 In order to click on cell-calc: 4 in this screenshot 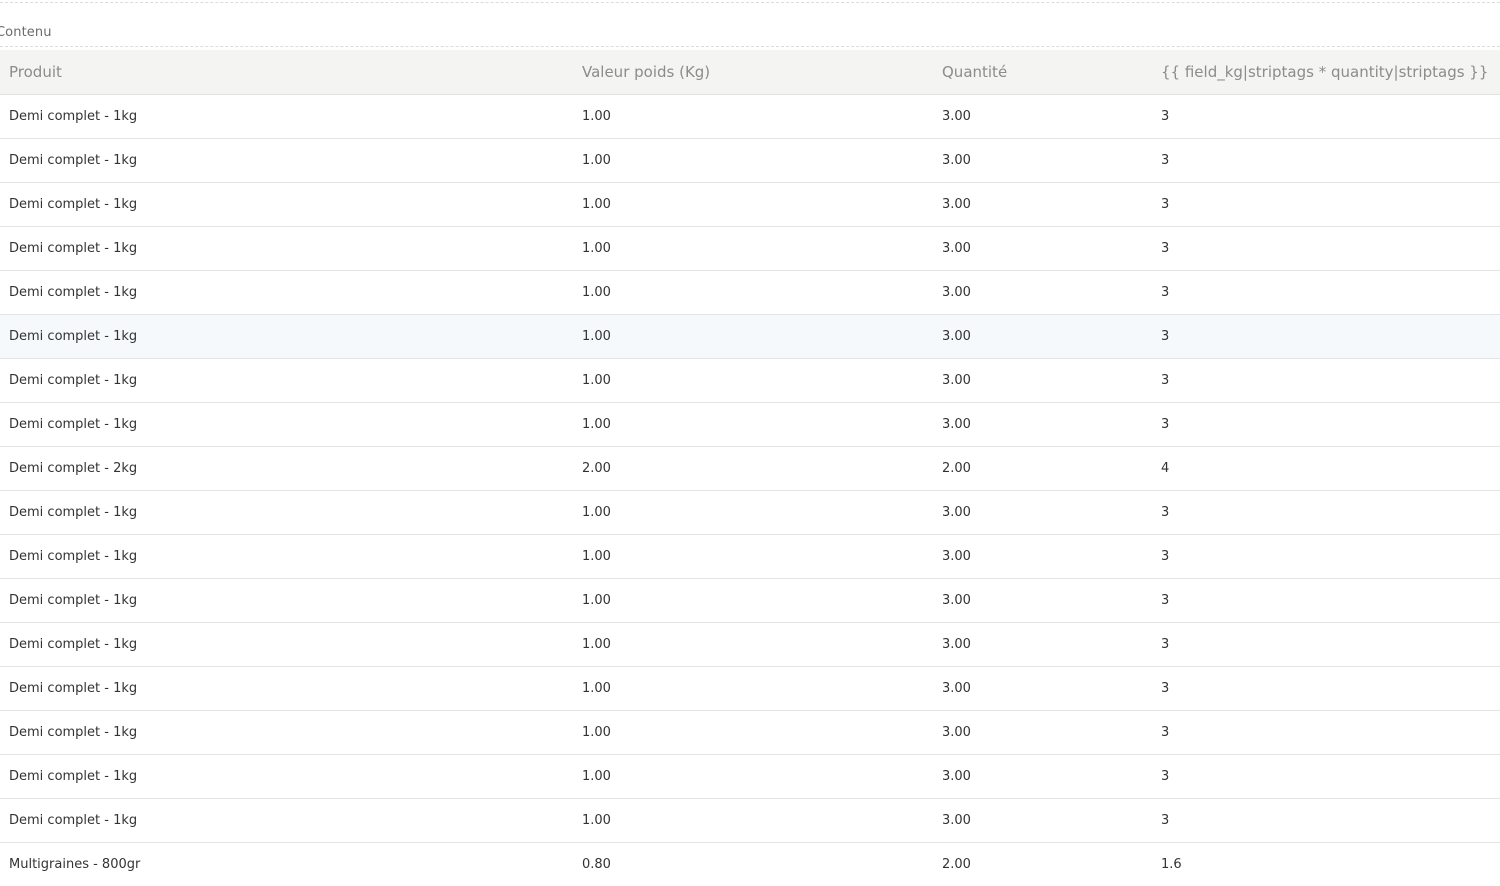, I will do `click(1165, 468)`.